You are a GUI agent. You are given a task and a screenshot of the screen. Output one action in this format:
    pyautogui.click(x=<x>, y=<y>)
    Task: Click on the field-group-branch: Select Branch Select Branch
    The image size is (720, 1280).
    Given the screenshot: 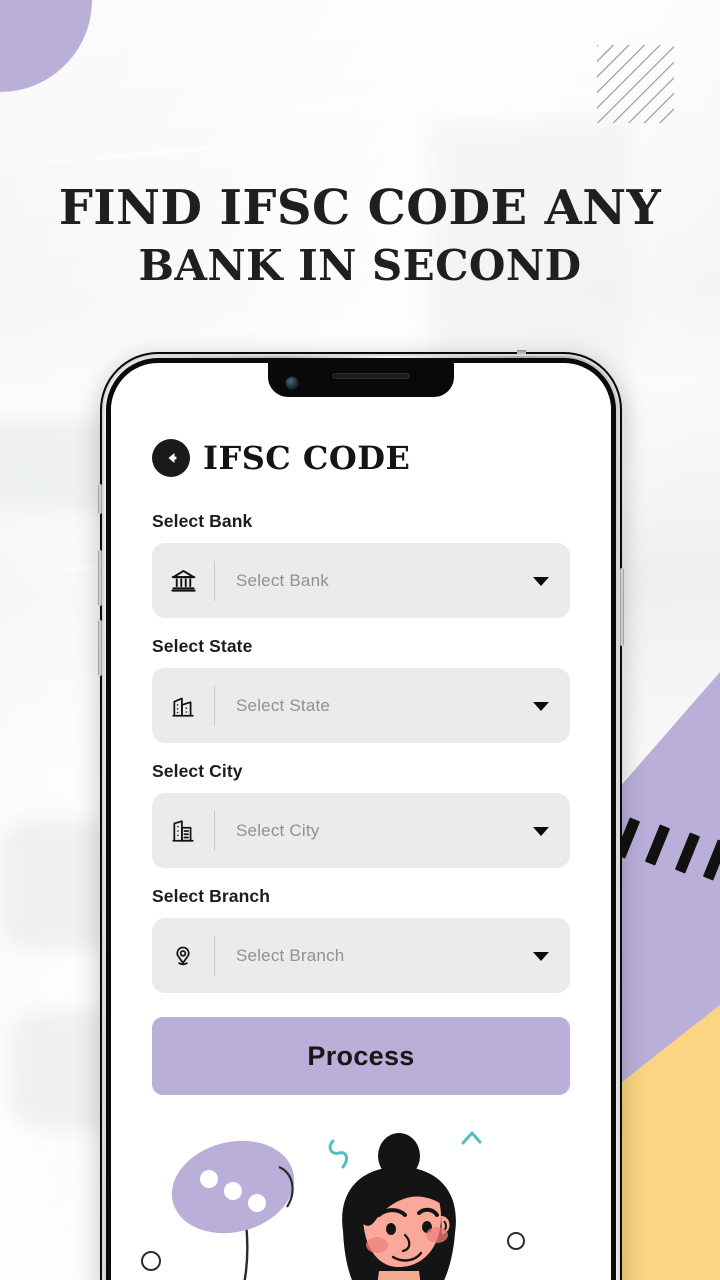 What is the action you would take?
    pyautogui.click(x=361, y=939)
    